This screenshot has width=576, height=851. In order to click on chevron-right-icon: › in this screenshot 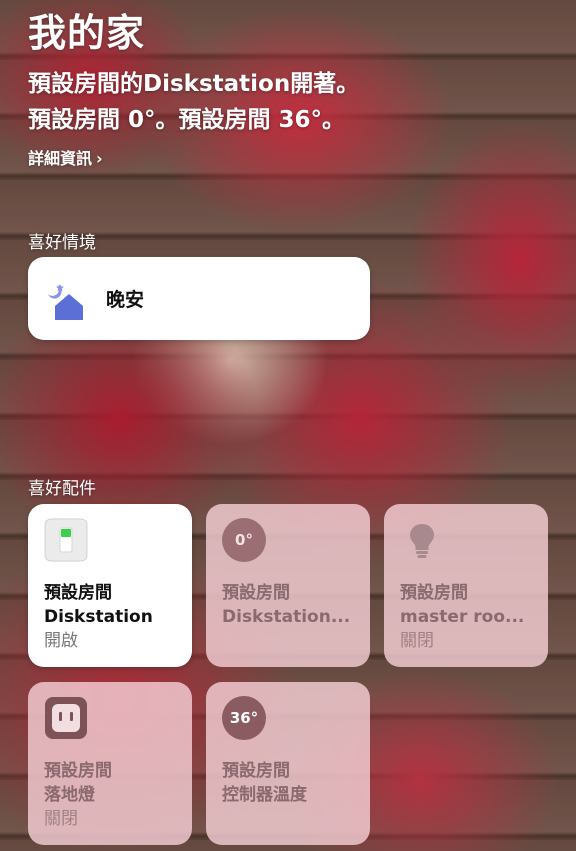, I will do `click(99, 158)`.